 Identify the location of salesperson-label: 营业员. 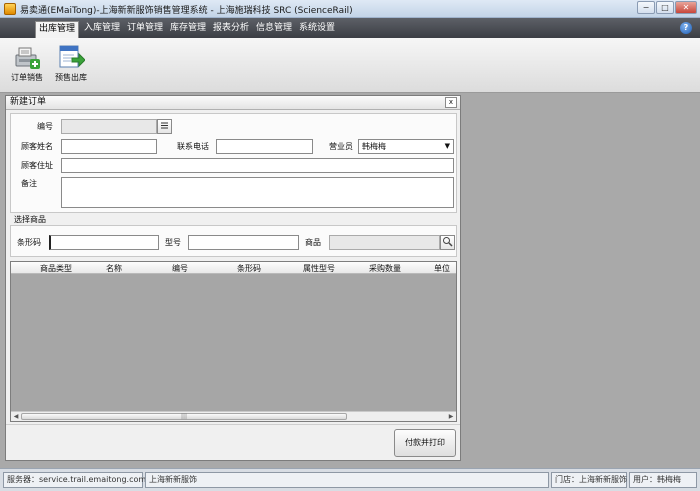
(341, 146).